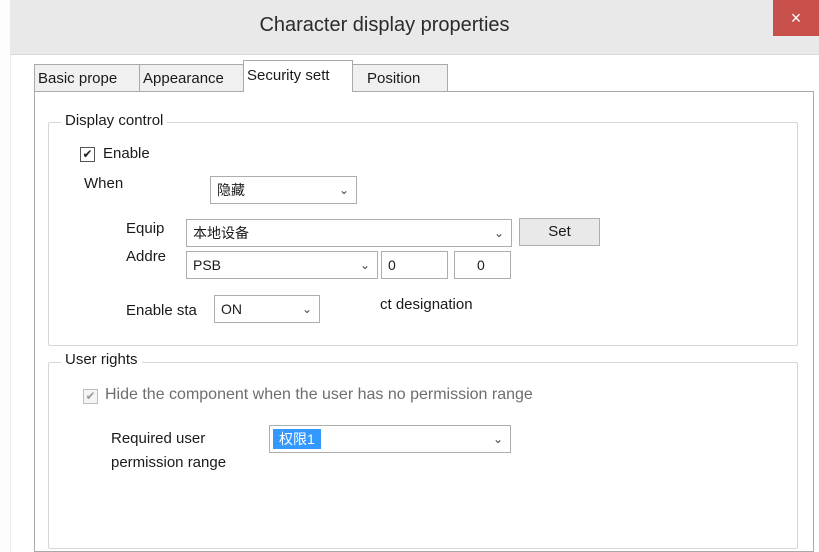 This screenshot has height=552, width=819. I want to click on tab-basic-properties: Basic prope, so click(87, 77).